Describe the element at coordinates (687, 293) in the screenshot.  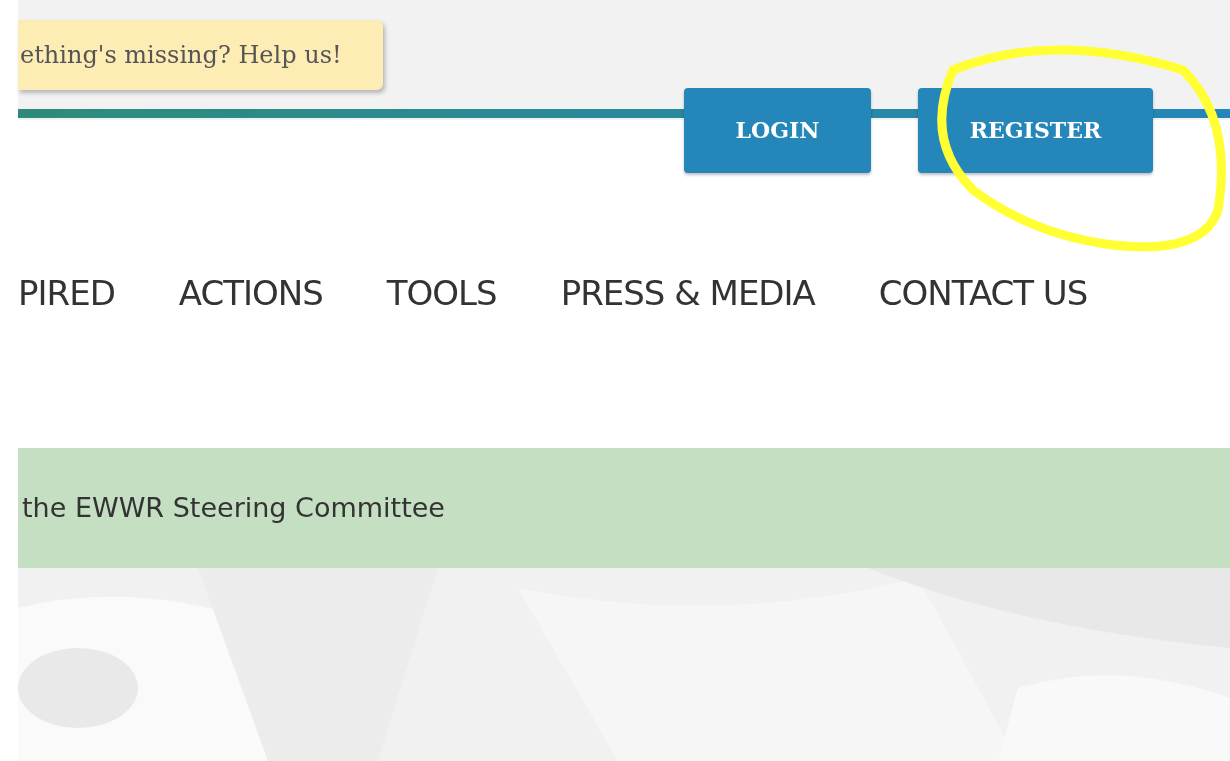
I see `nav-link: PRESS & MEDIA` at that location.